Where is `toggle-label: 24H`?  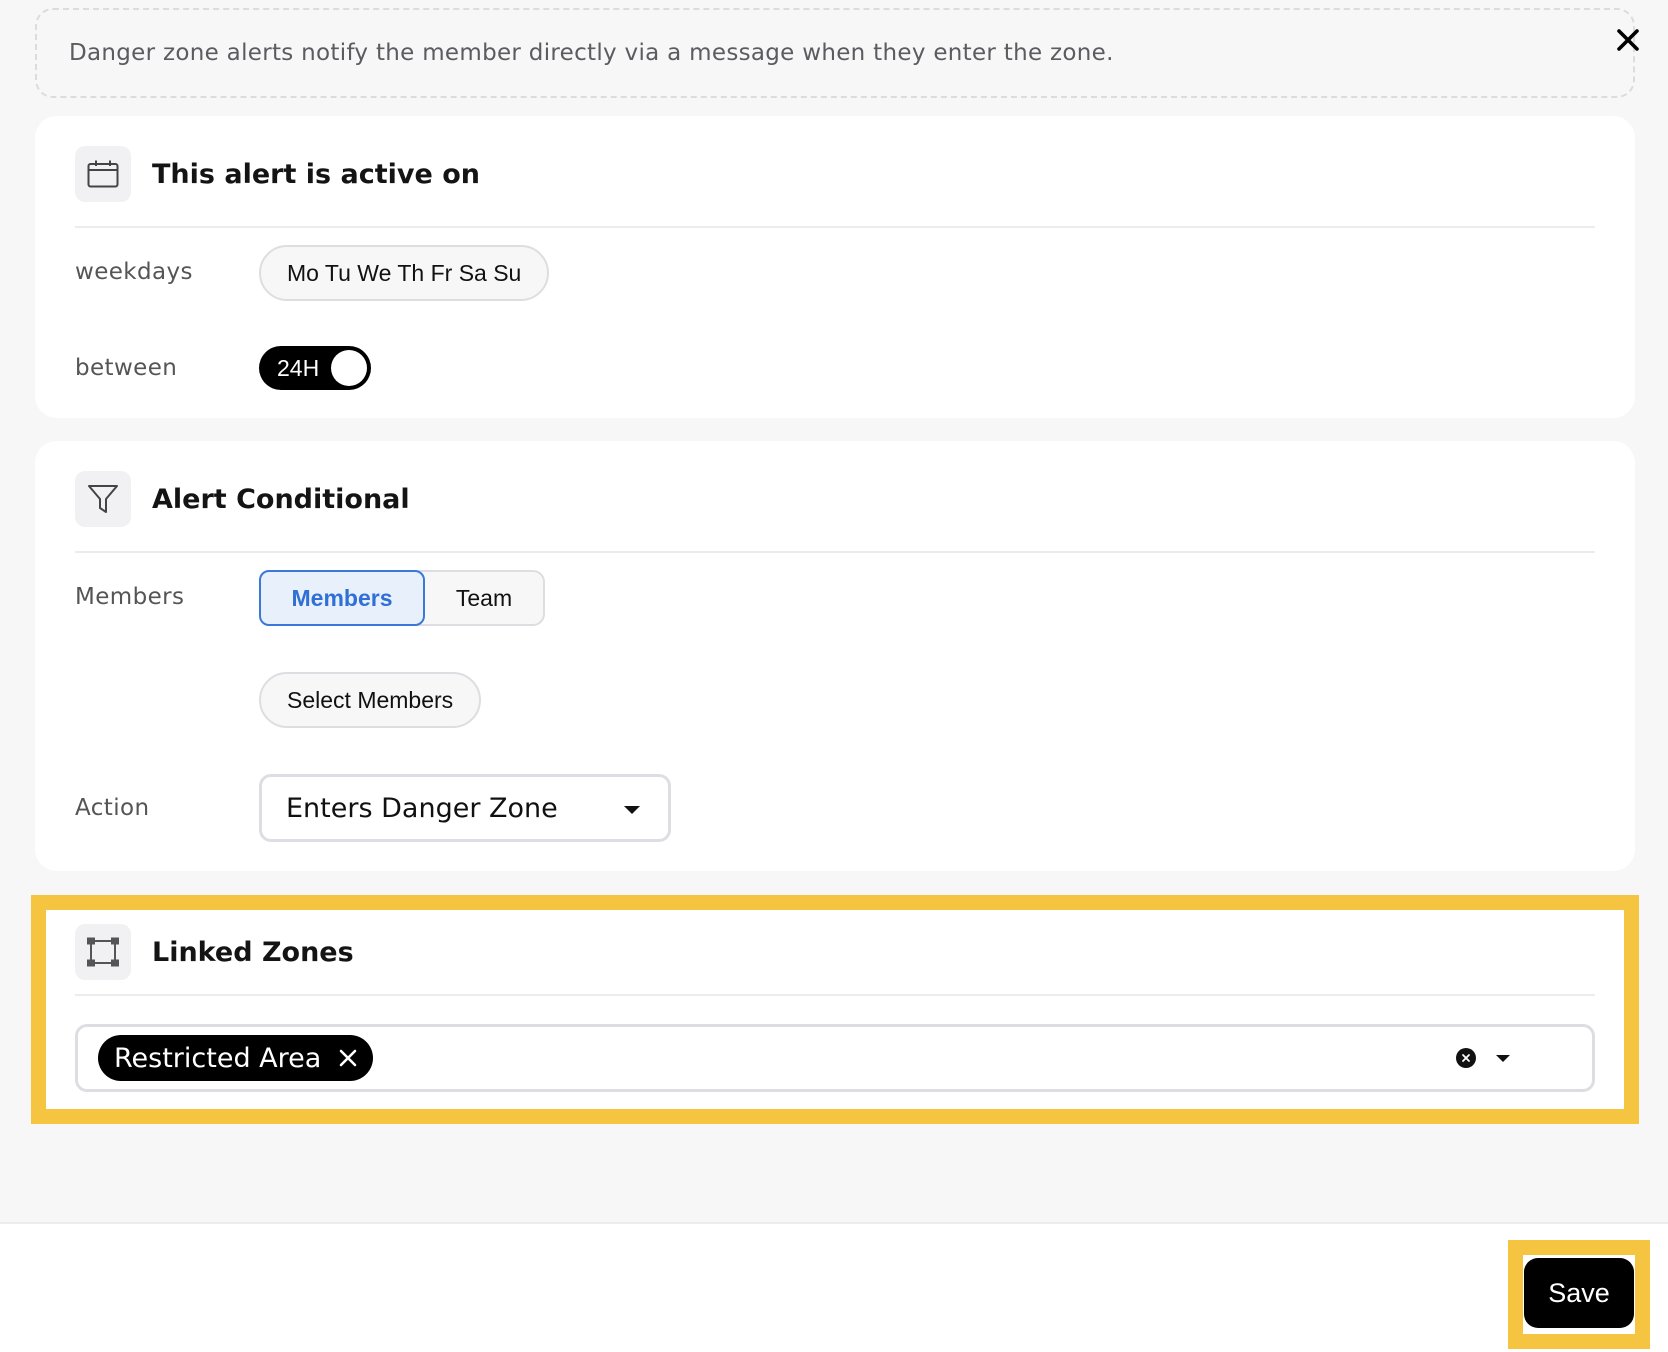
toggle-label: 24H is located at coordinates (298, 367).